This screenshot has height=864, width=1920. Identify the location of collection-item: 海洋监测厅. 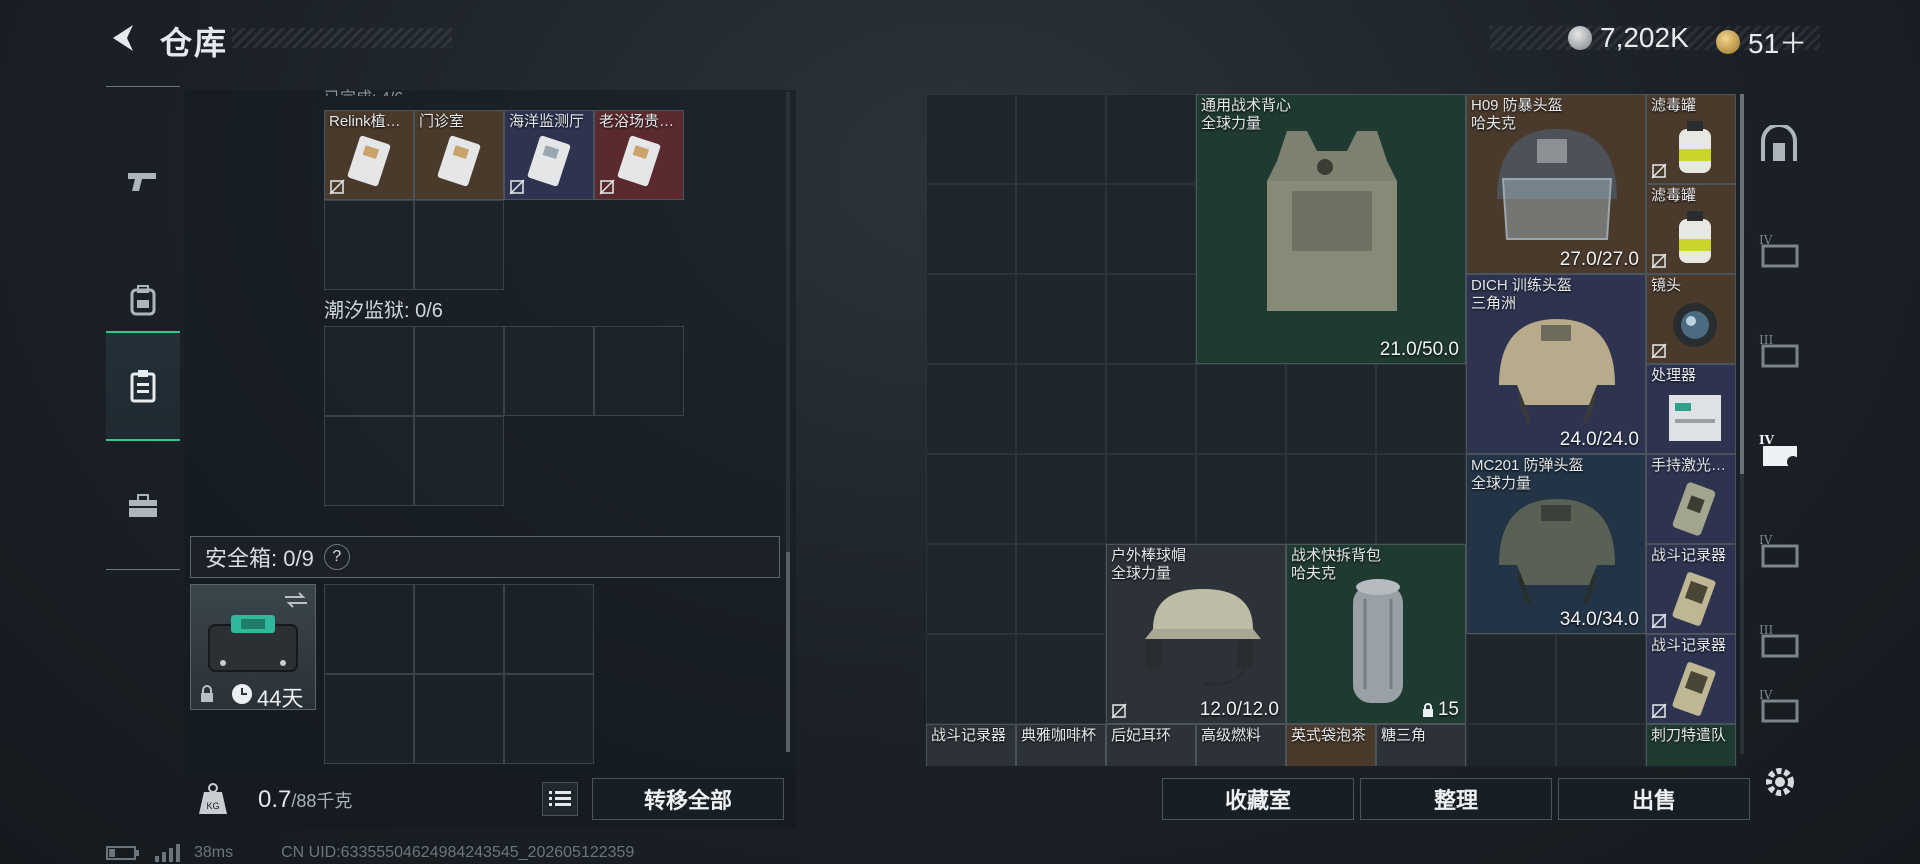
(549, 155).